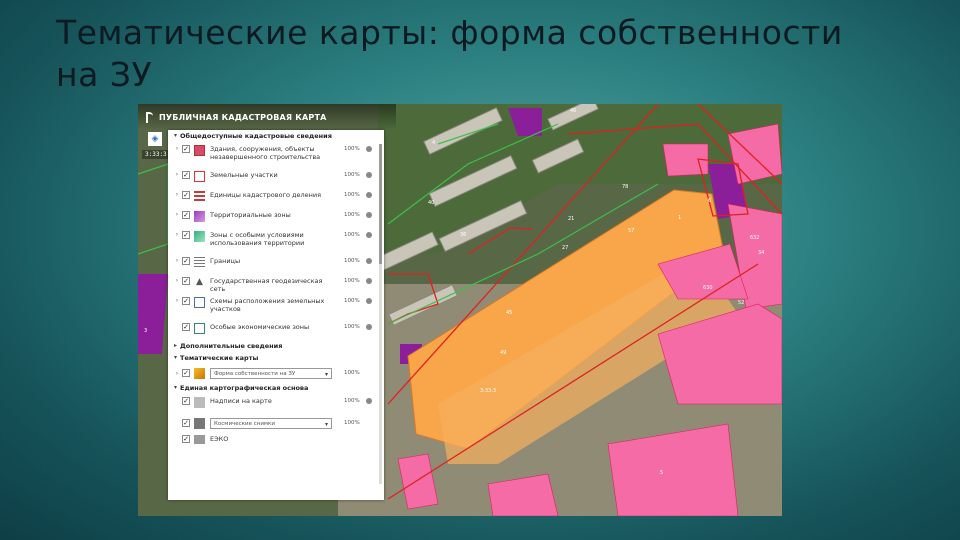 The height and width of the screenshot is (540, 960). What do you see at coordinates (266, 195) in the screenshot?
I see `layer-label: Единицы кадастрового деления` at bounding box center [266, 195].